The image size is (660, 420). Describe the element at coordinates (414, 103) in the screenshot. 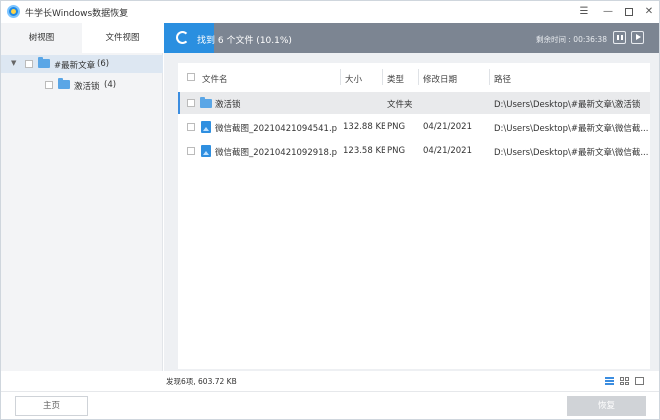

I see `table-row: 激活锁 文件夹 D:\Users\Desktop\#最新文章\激活锁` at that location.